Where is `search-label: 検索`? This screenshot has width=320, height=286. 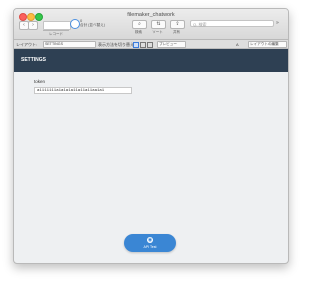 search-label: 検索 is located at coordinates (138, 32).